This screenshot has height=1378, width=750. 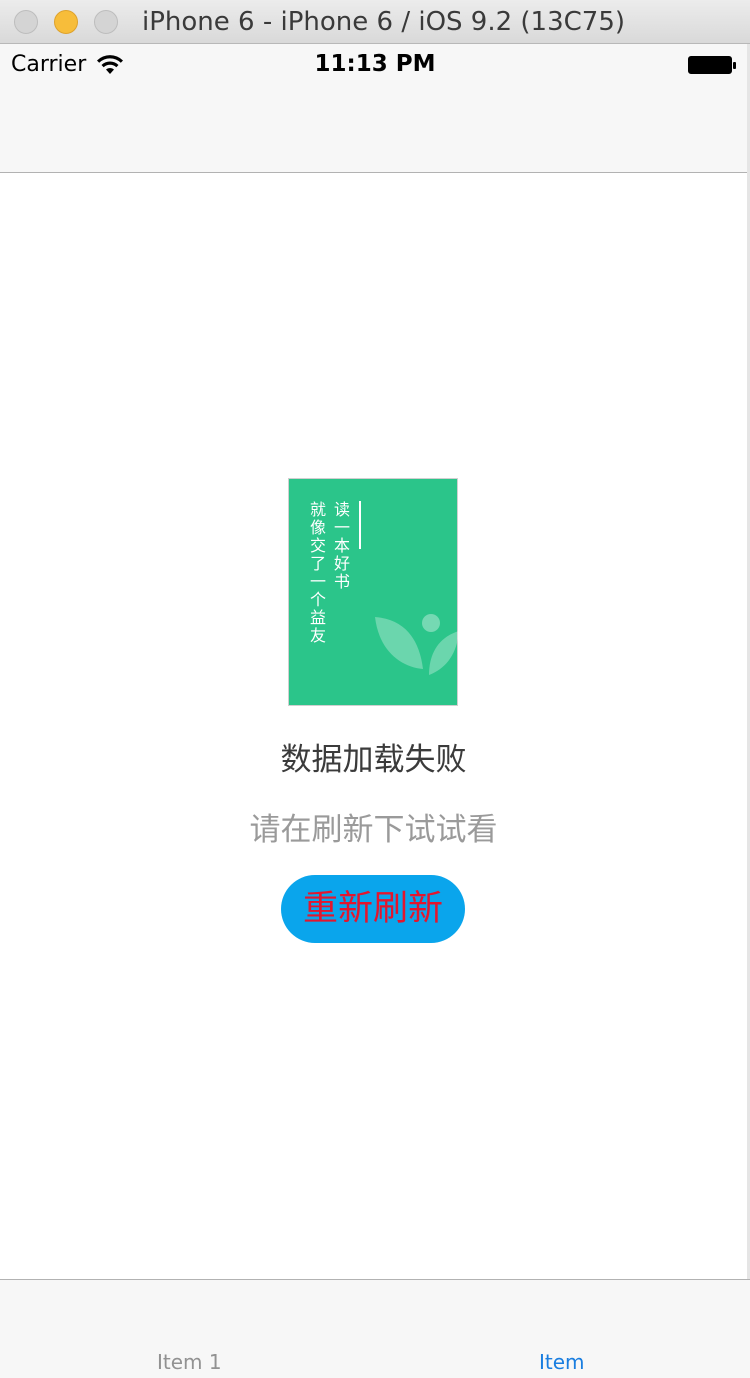 I want to click on window-close-button, so click(x=26, y=22).